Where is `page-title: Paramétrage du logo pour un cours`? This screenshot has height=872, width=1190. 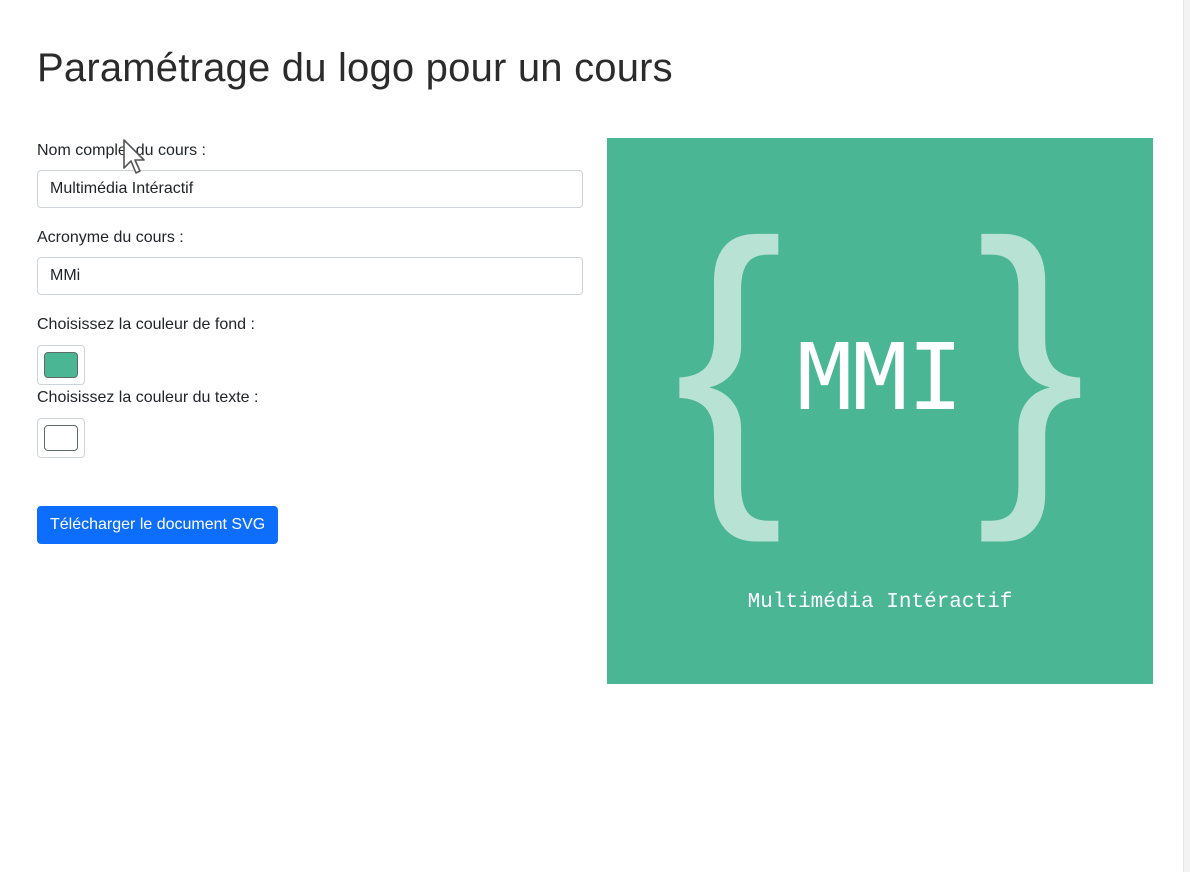 page-title: Paramétrage du logo pour un cours is located at coordinates (355, 68).